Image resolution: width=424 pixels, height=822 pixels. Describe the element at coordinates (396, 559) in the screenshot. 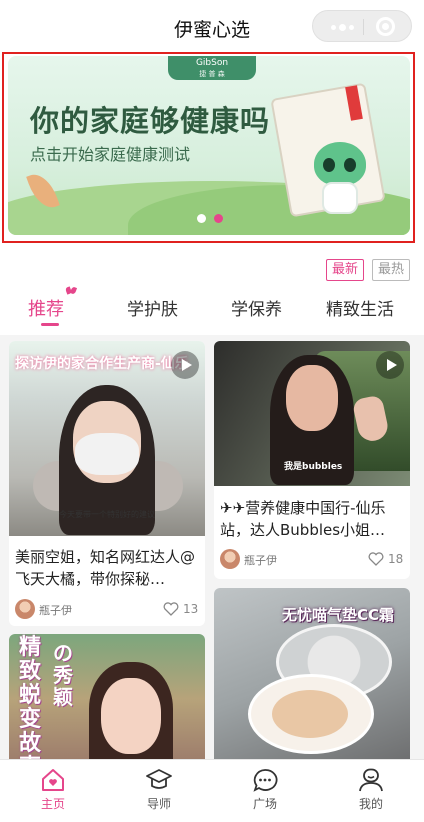

I see `like-count: 18` at that location.